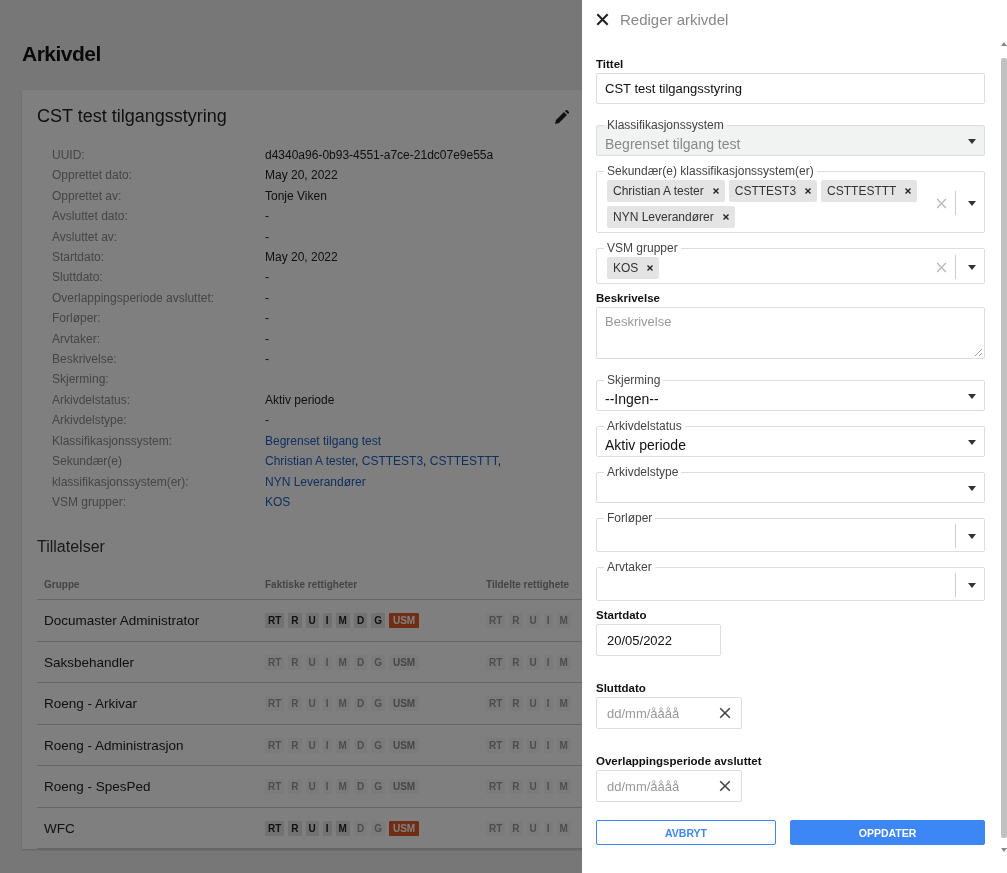 The width and height of the screenshot is (1007, 873). Describe the element at coordinates (463, 461) in the screenshot. I see `detail-link: CSTTESTTT` at that location.